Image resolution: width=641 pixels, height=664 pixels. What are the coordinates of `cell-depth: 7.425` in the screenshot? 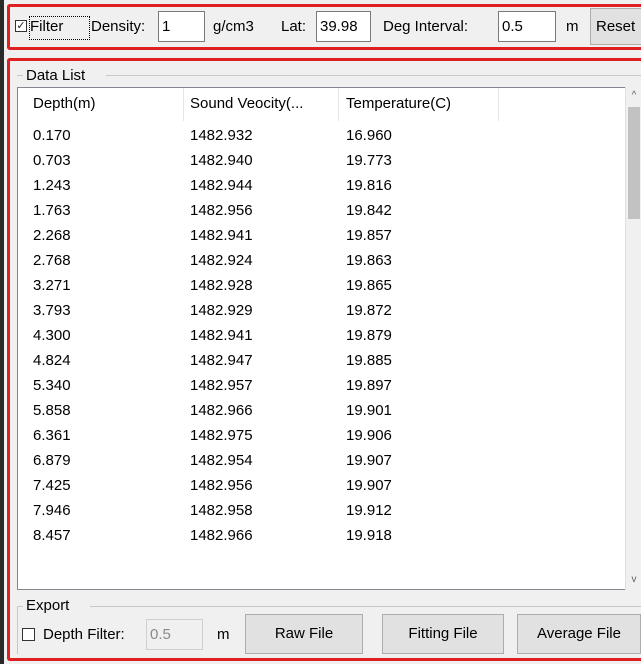 It's located at (52, 485).